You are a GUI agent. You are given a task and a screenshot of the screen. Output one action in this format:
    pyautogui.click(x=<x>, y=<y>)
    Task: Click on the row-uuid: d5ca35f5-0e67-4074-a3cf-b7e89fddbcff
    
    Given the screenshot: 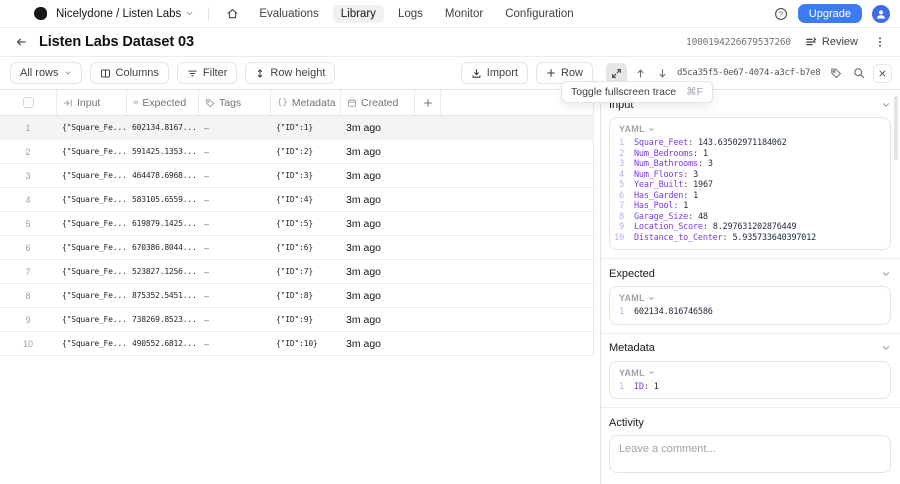 What is the action you would take?
    pyautogui.click(x=749, y=73)
    